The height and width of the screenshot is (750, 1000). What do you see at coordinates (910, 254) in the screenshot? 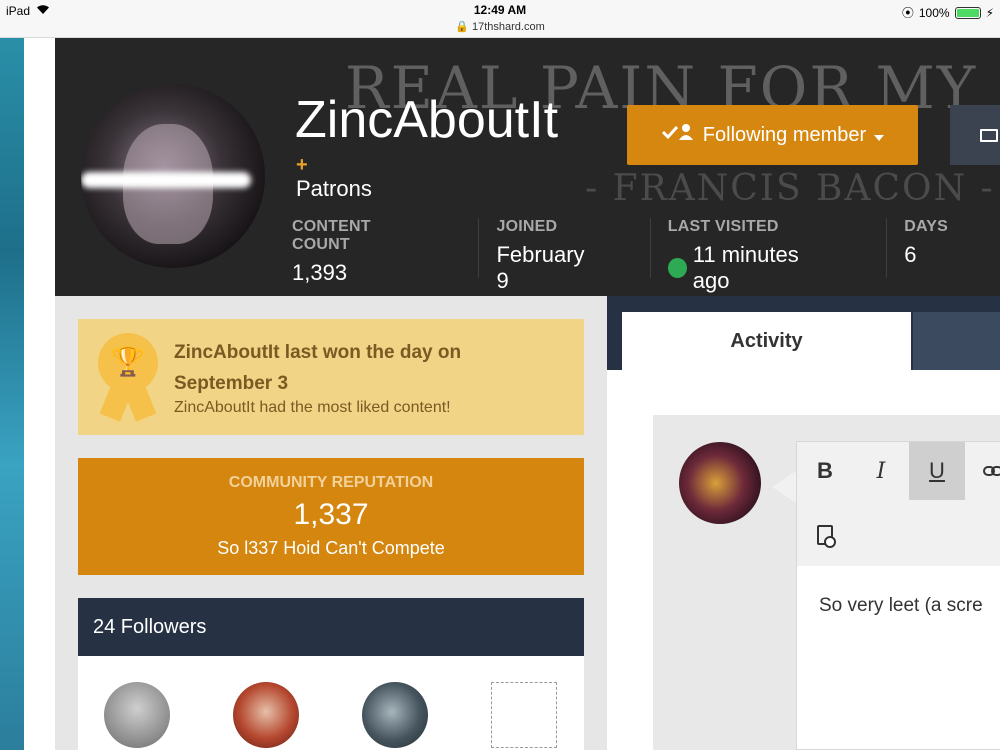
I see `stat-value-text: 6` at bounding box center [910, 254].